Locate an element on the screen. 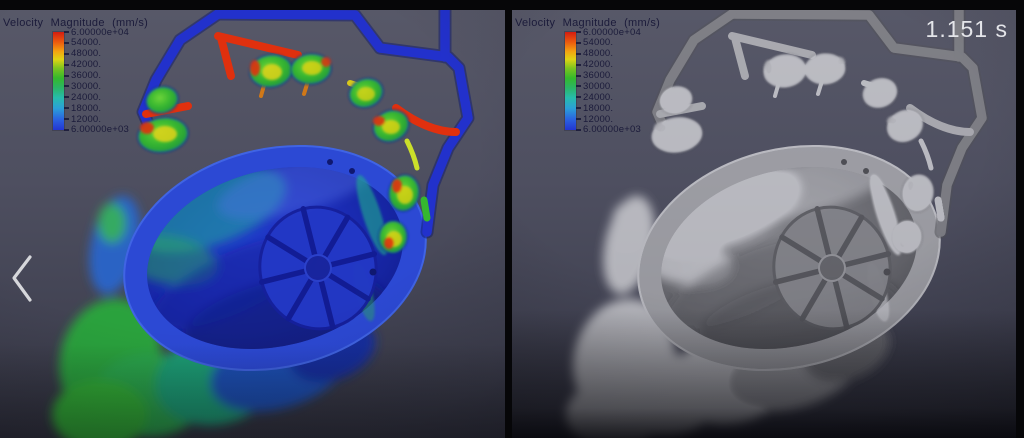 This screenshot has height=438, width=1024. panel-divider is located at coordinates (508, 219).